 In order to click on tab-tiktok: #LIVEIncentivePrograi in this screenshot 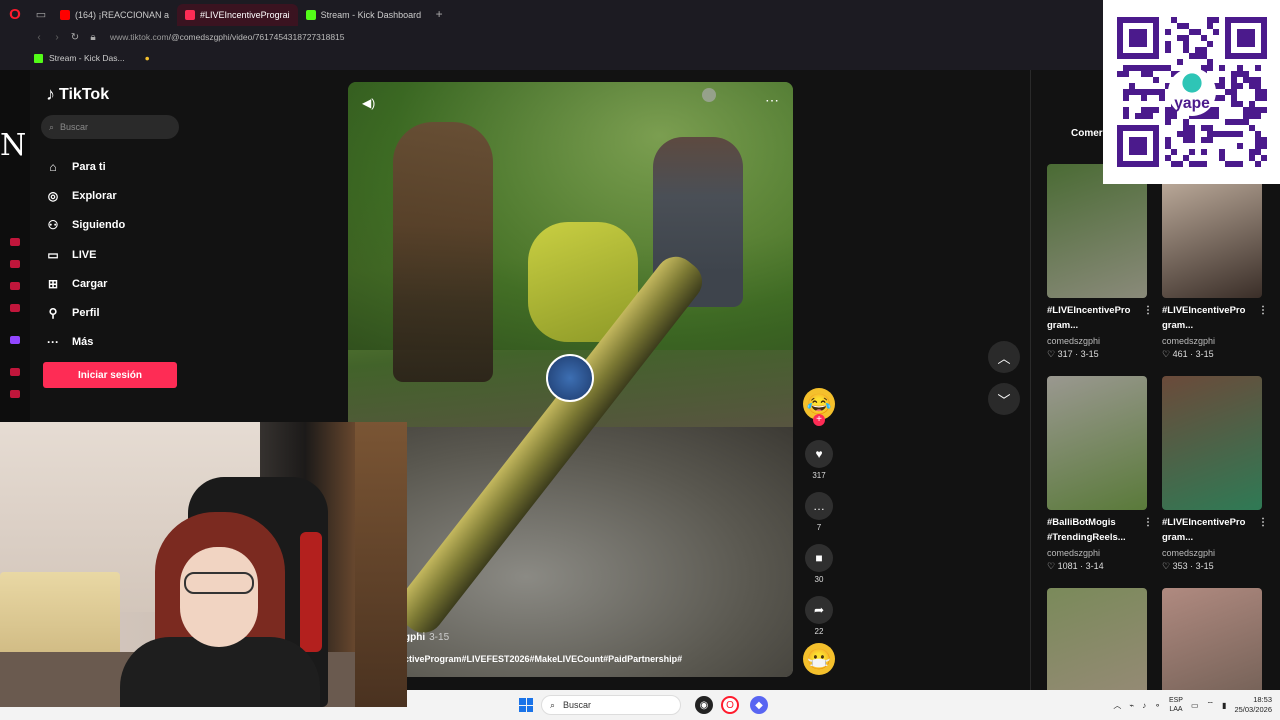, I will do `click(237, 15)`.